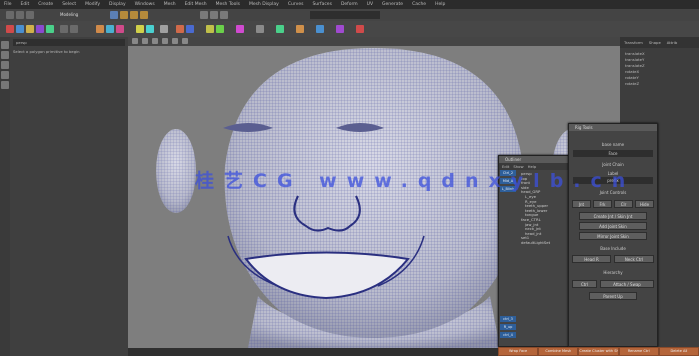  What do you see at coordinates (602, 204) in the screenshot?
I see `fork-button: Frk` at bounding box center [602, 204].